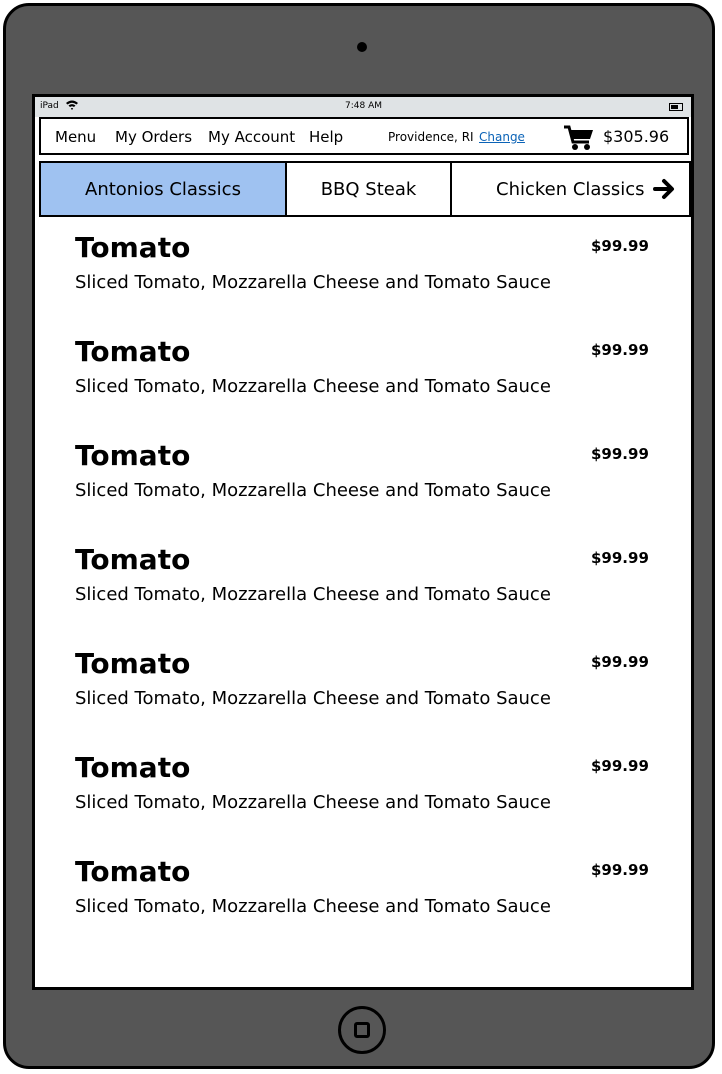 This screenshot has height=1074, width=722. Describe the element at coordinates (362, 47) in the screenshot. I see `camera` at that location.